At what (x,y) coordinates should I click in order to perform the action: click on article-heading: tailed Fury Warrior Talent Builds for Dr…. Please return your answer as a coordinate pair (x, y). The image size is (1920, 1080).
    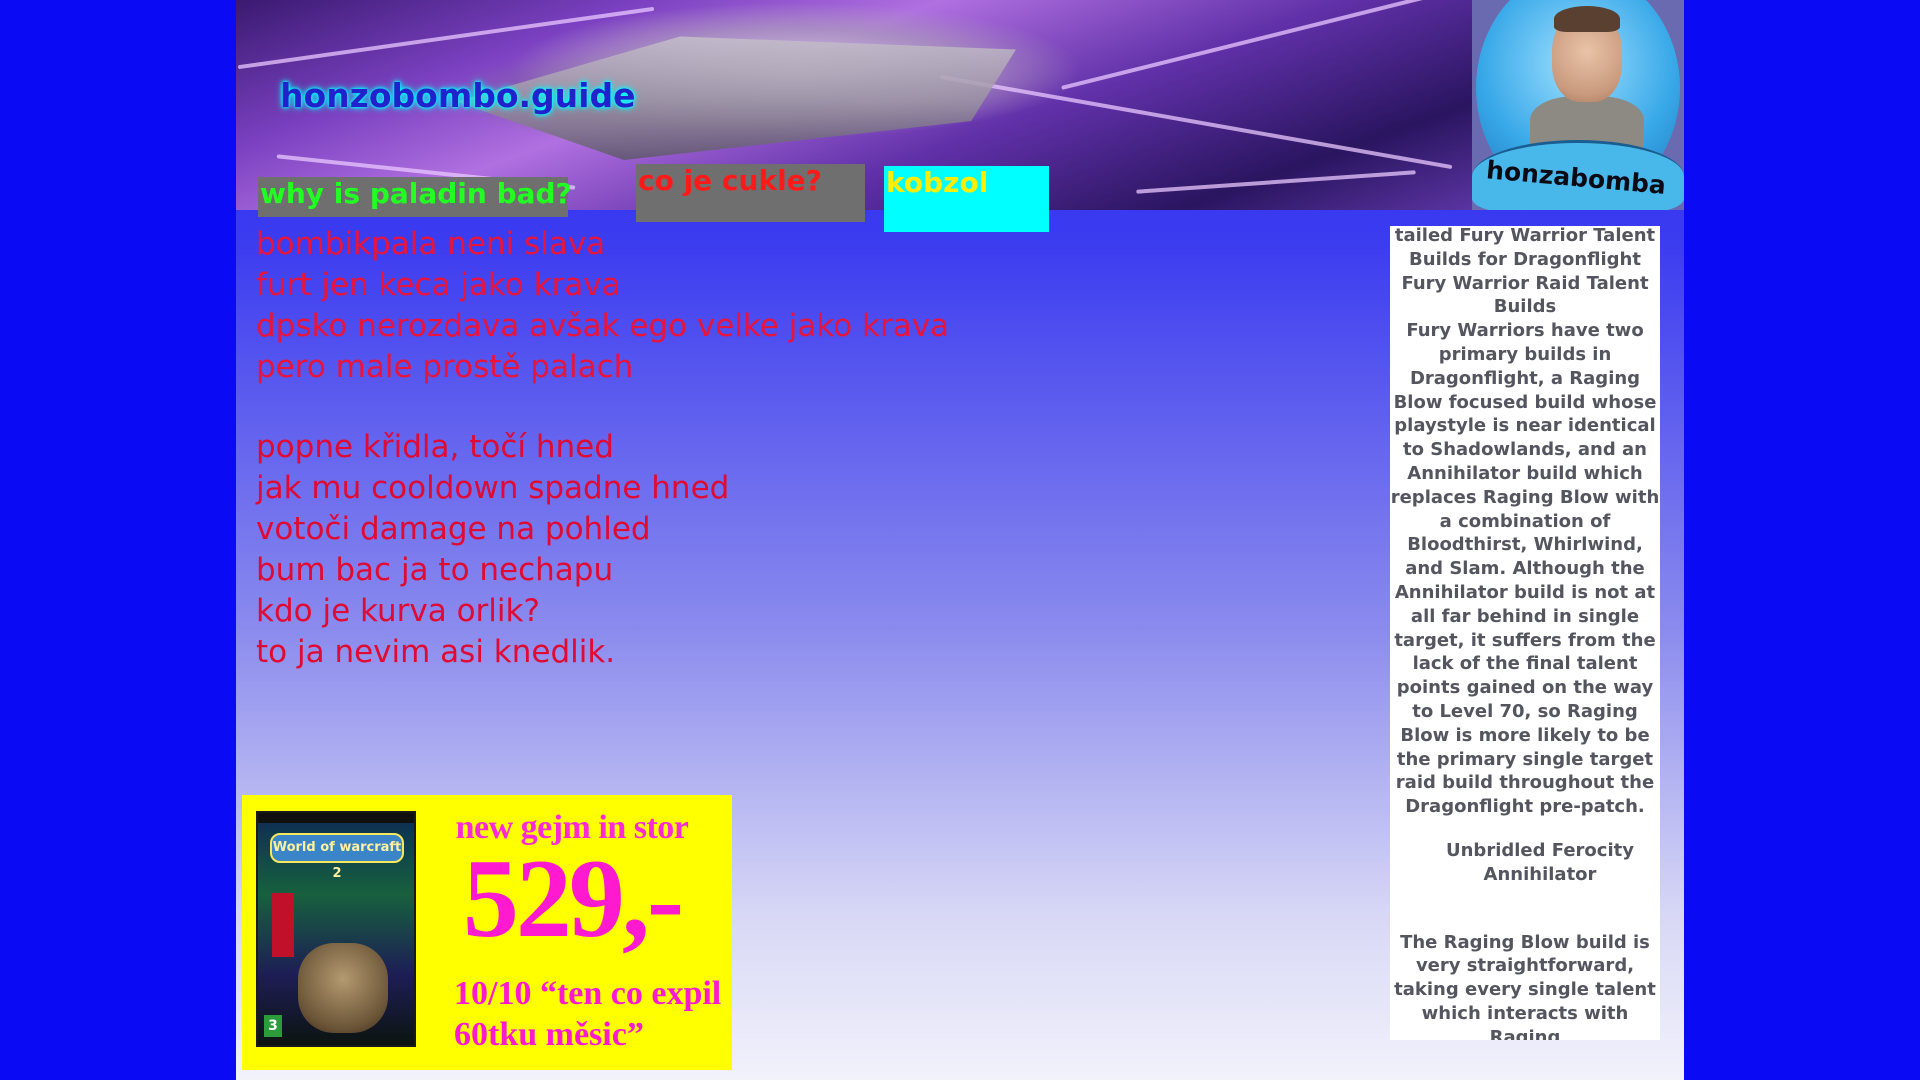
    Looking at the image, I should click on (1525, 248).